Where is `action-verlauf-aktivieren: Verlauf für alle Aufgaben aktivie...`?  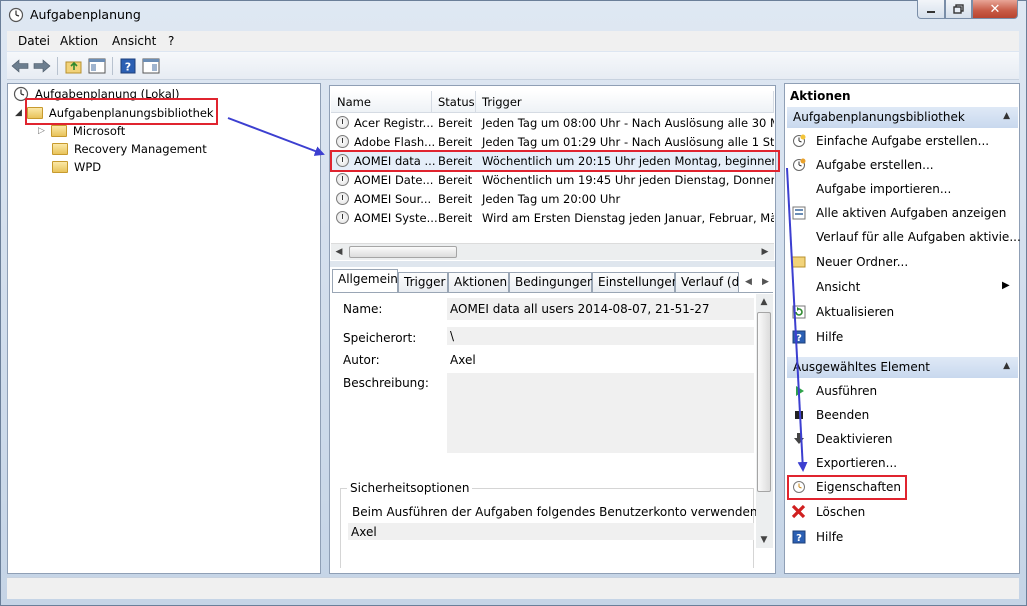 action-verlauf-aktivieren: Verlauf für alle Aufgaben aktivie... is located at coordinates (903, 237).